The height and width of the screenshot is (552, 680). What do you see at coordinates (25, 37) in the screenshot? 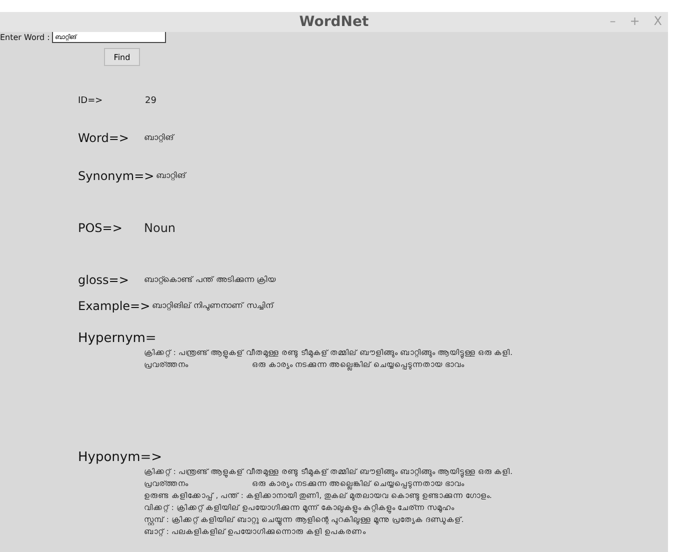
I see `enter-word-label: Enter Word :` at bounding box center [25, 37].